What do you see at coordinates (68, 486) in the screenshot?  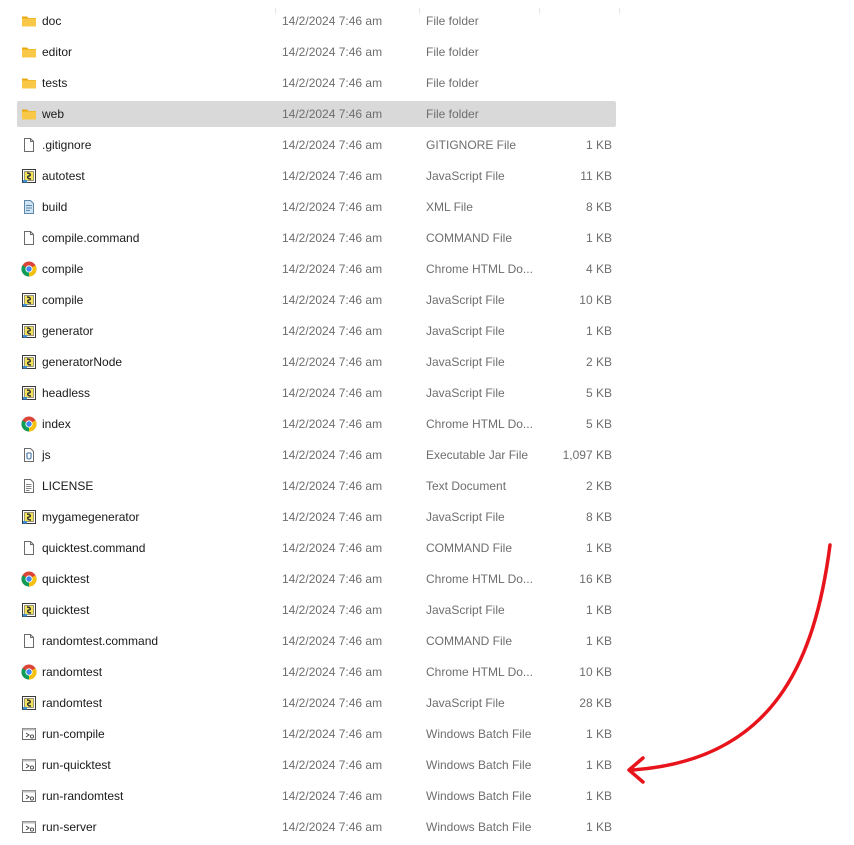 I see `file-name: LICENSE` at bounding box center [68, 486].